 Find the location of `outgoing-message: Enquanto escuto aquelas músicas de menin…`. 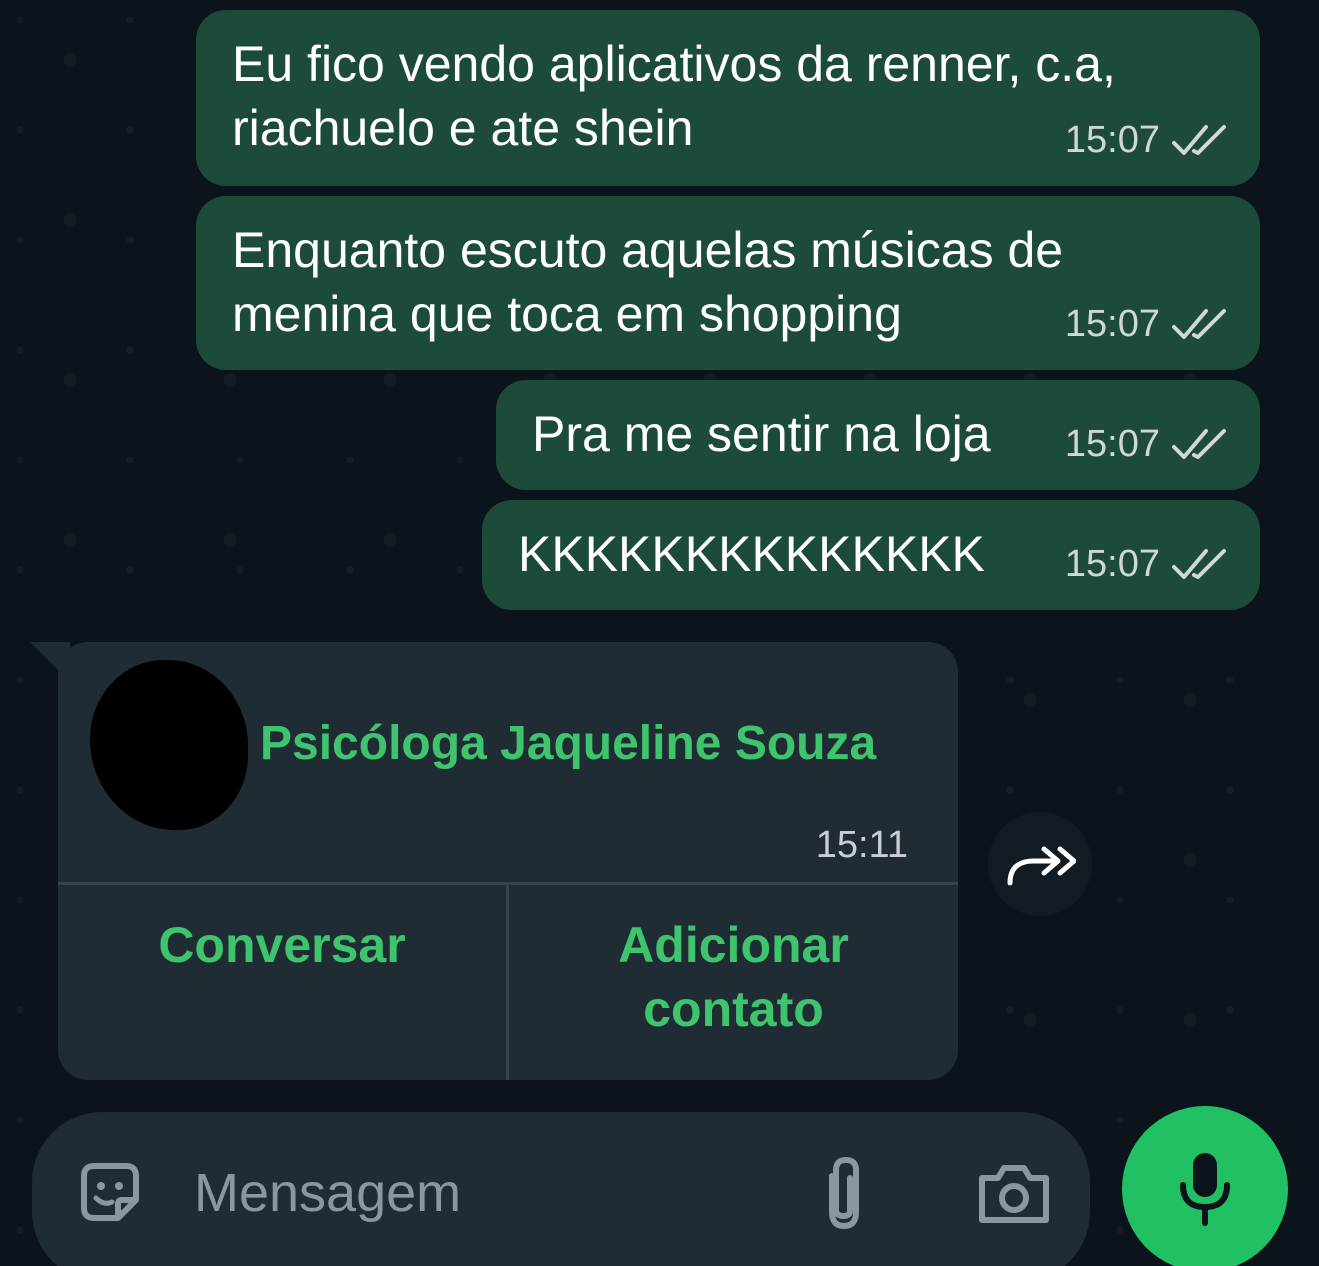

outgoing-message: Enquanto escuto aquelas músicas de menin… is located at coordinates (728, 283).